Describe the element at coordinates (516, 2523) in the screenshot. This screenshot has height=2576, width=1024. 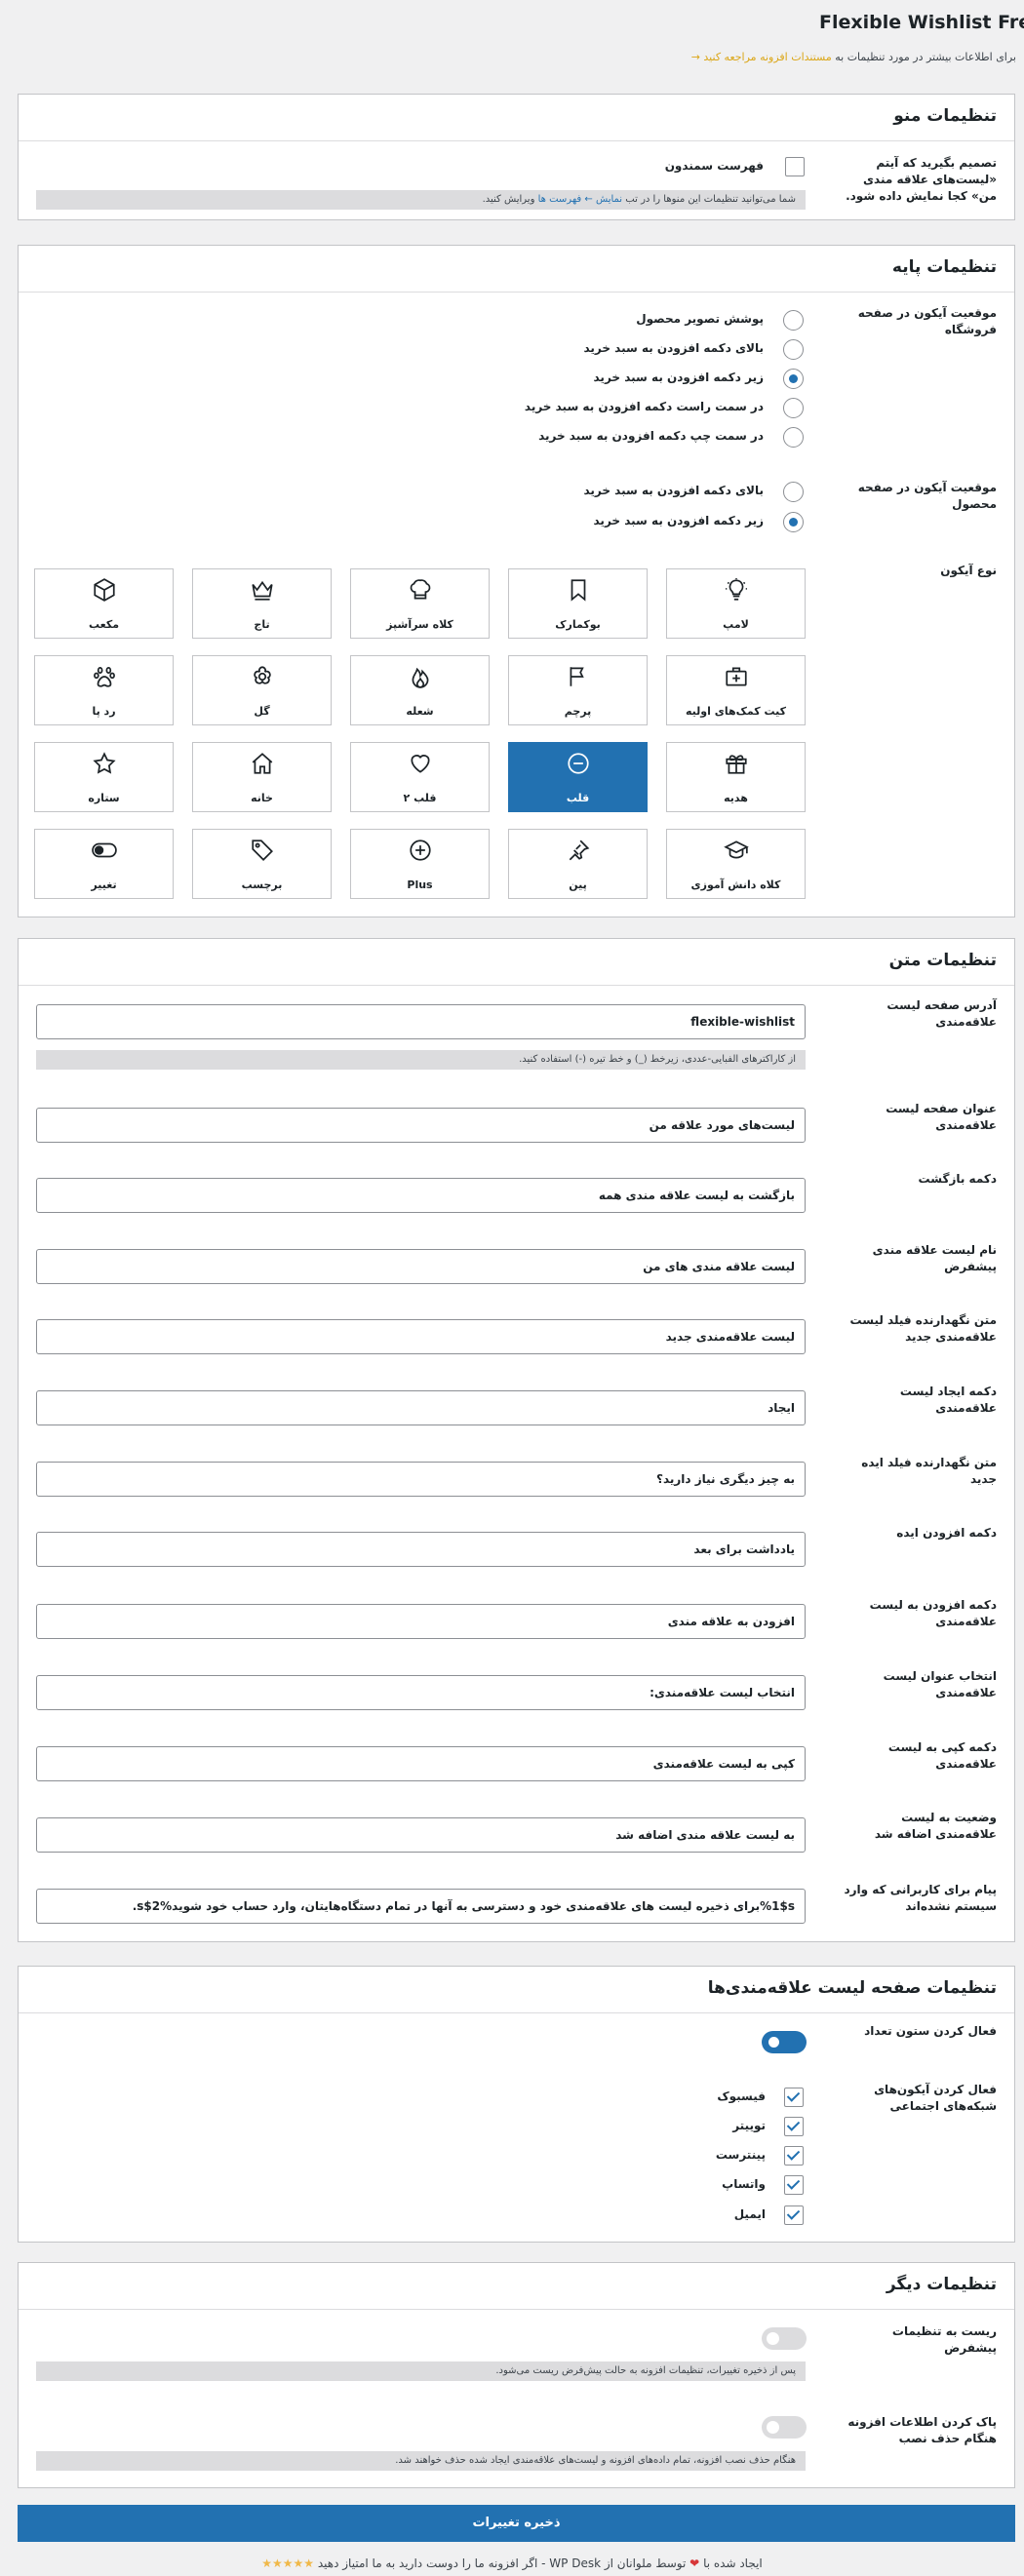
I see `save-changes-button: ذخیره تغییرات` at that location.